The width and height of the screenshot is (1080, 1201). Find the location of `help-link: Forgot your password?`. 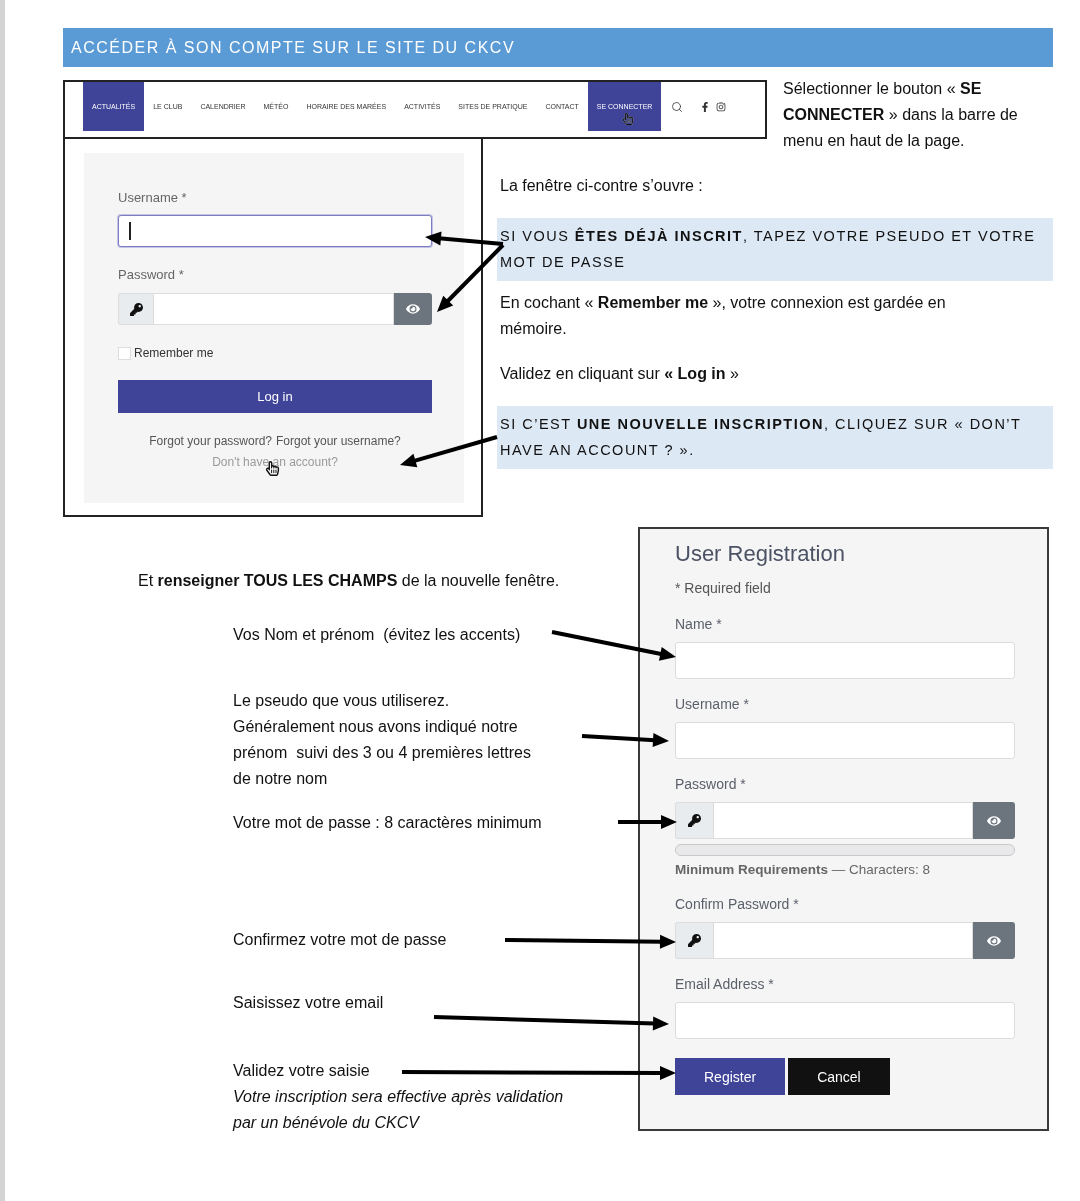

help-link: Forgot your password? is located at coordinates (210, 441).